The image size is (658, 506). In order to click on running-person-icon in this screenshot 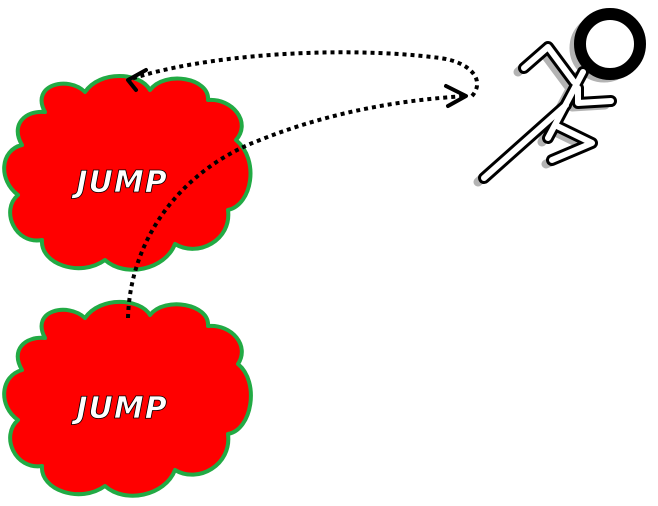, I will do `click(559, 97)`.